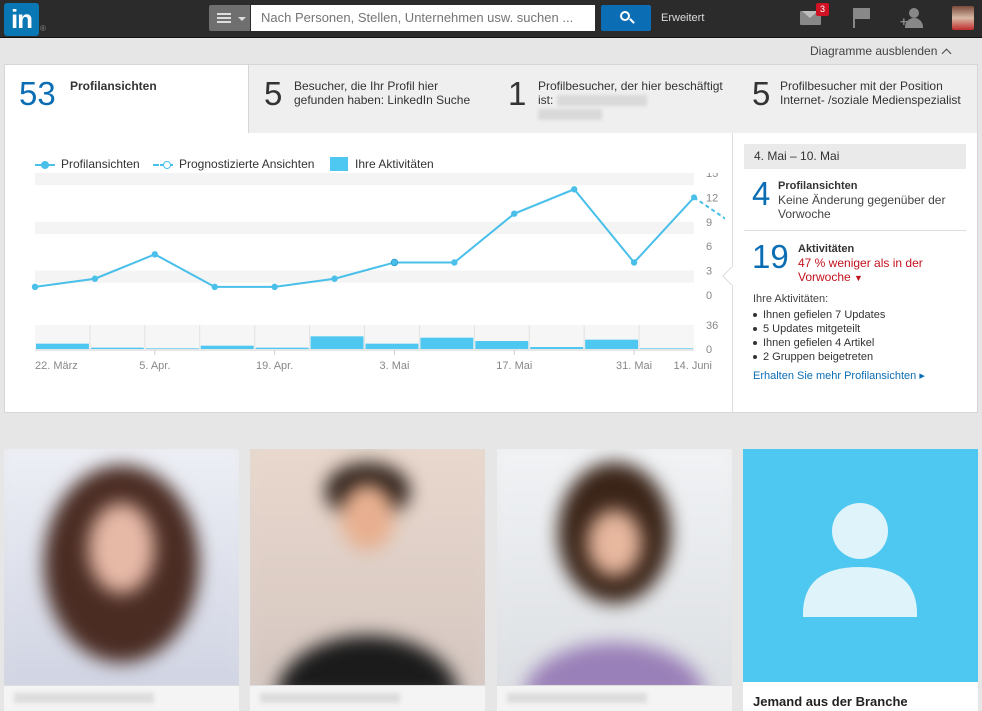  What do you see at coordinates (274, 366) in the screenshot?
I see `x-tick-label: 19. Apr.` at bounding box center [274, 366].